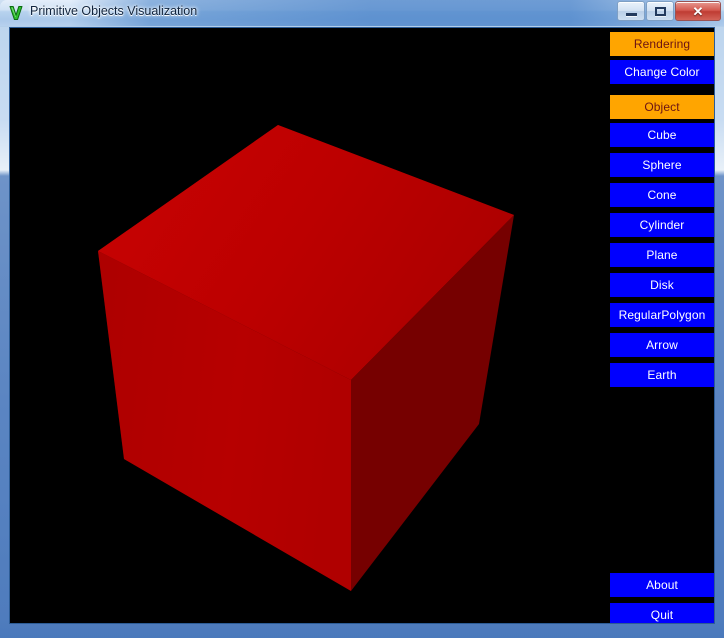  I want to click on panel-header-object: Object, so click(662, 107).